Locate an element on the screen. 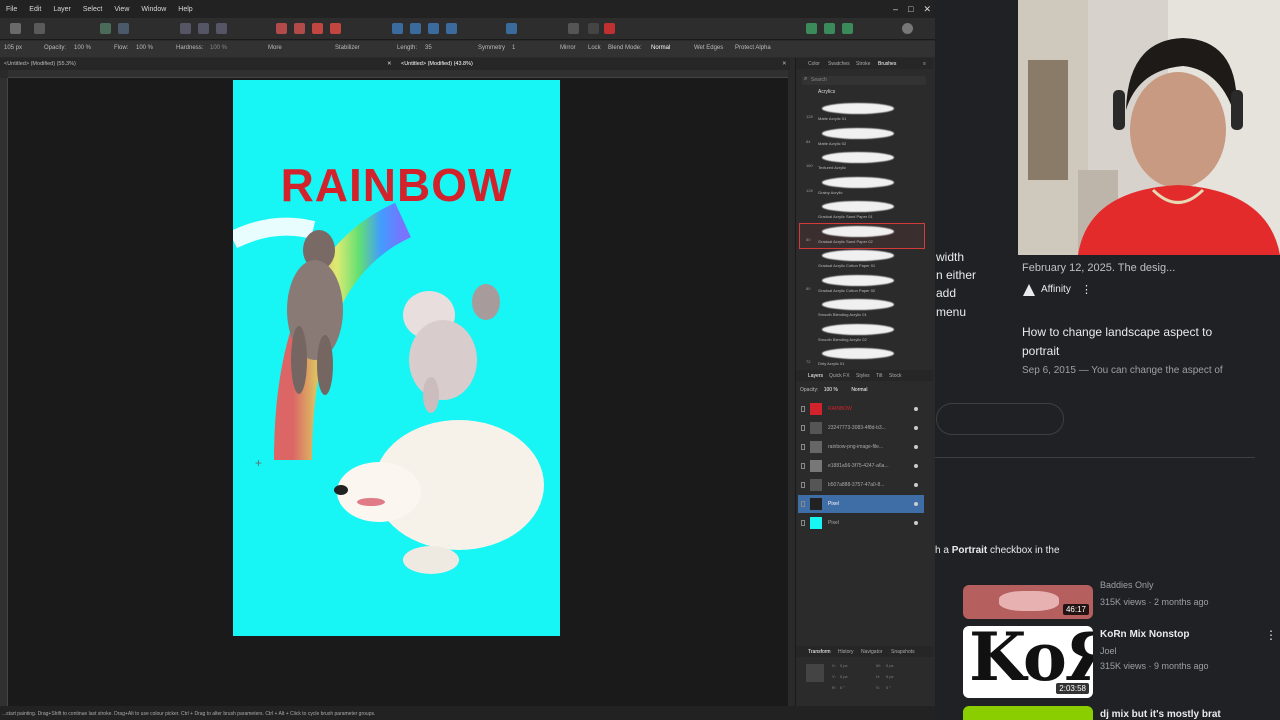  video-channel-2: Joel is located at coordinates (1108, 651).